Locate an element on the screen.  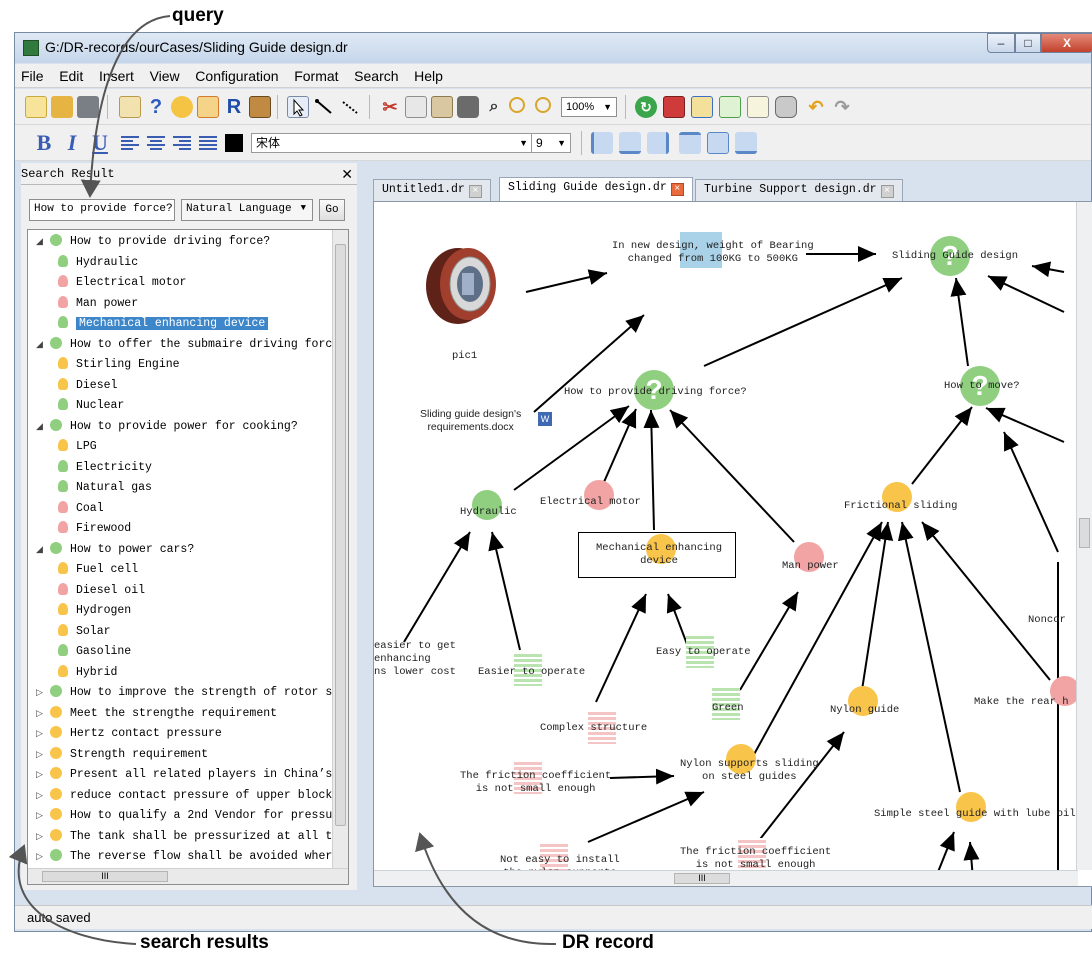
zoom-select: 100% ▼ is located at coordinates (589, 107).